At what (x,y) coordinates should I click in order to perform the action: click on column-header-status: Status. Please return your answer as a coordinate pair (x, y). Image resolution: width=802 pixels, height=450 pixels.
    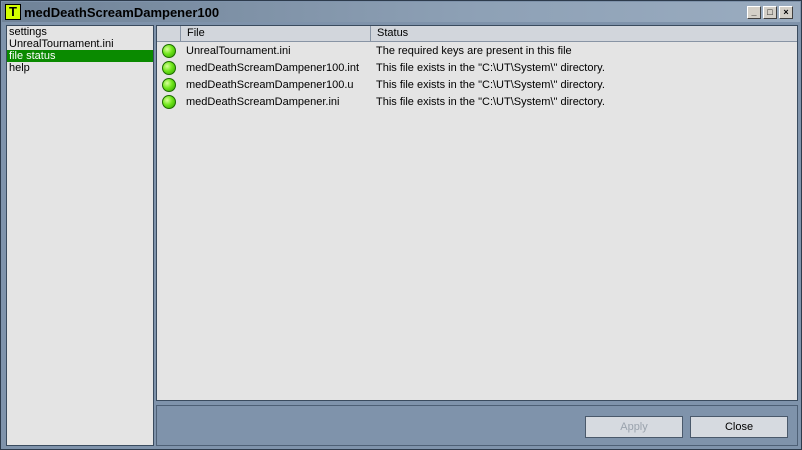
    Looking at the image, I should click on (584, 33).